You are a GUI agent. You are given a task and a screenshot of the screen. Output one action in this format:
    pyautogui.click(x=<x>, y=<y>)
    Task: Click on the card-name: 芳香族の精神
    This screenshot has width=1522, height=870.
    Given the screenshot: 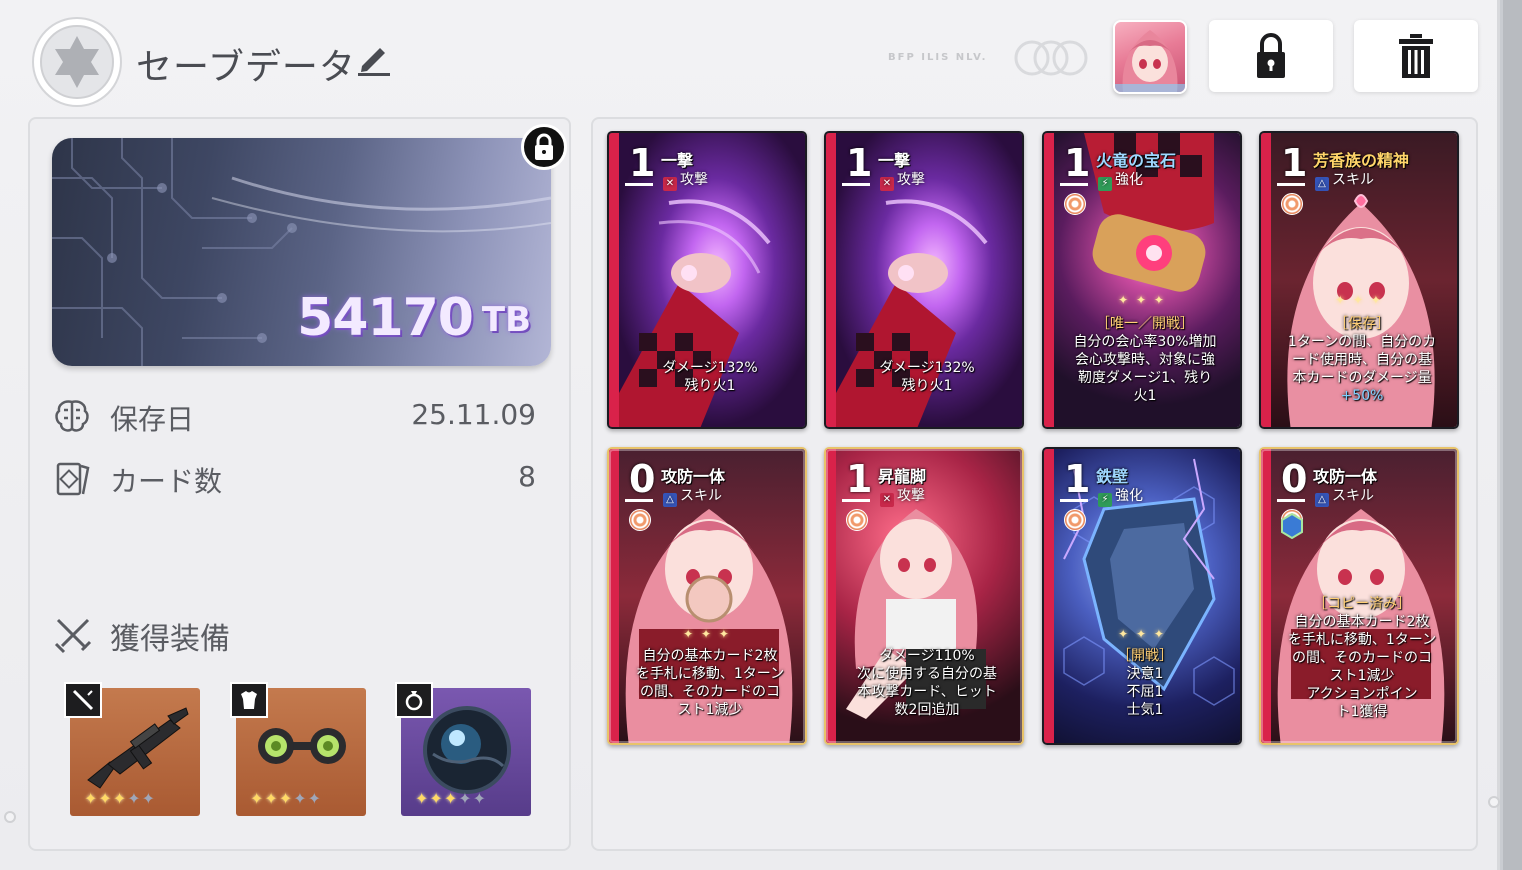 What is the action you would take?
    pyautogui.click(x=1361, y=160)
    